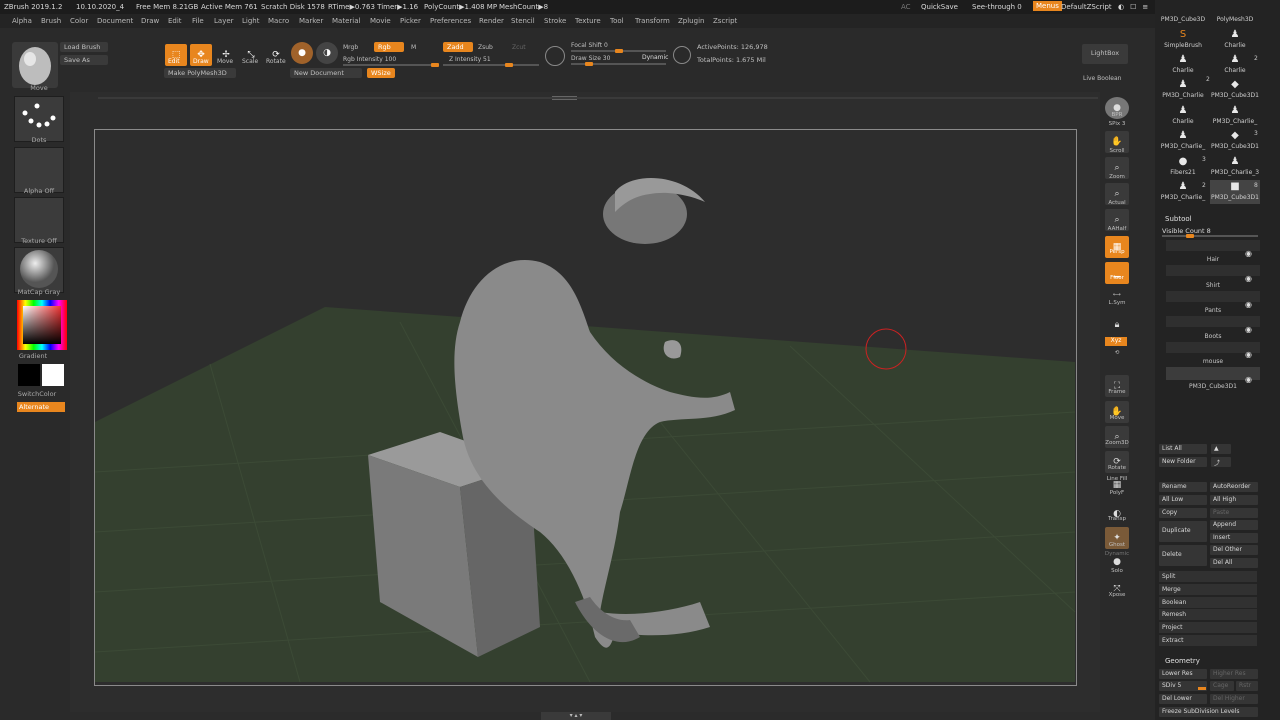  What do you see at coordinates (1235, 167) in the screenshot?
I see `tool-tile: ♟ PM3D_Charlie_3` at bounding box center [1235, 167].